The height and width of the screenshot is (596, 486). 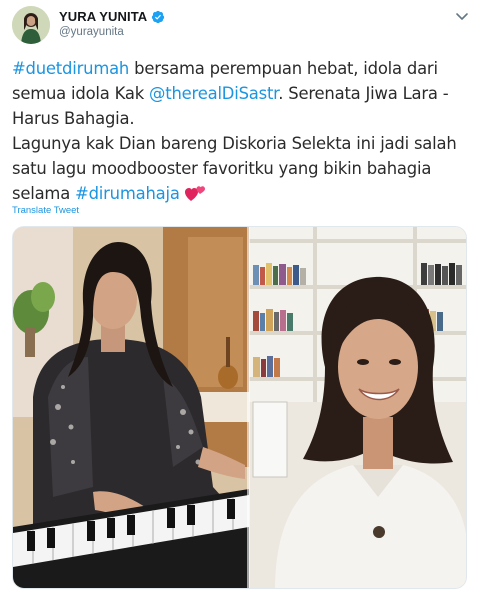 What do you see at coordinates (213, 93) in the screenshot?
I see `mention-link: @therealDiSastr` at bounding box center [213, 93].